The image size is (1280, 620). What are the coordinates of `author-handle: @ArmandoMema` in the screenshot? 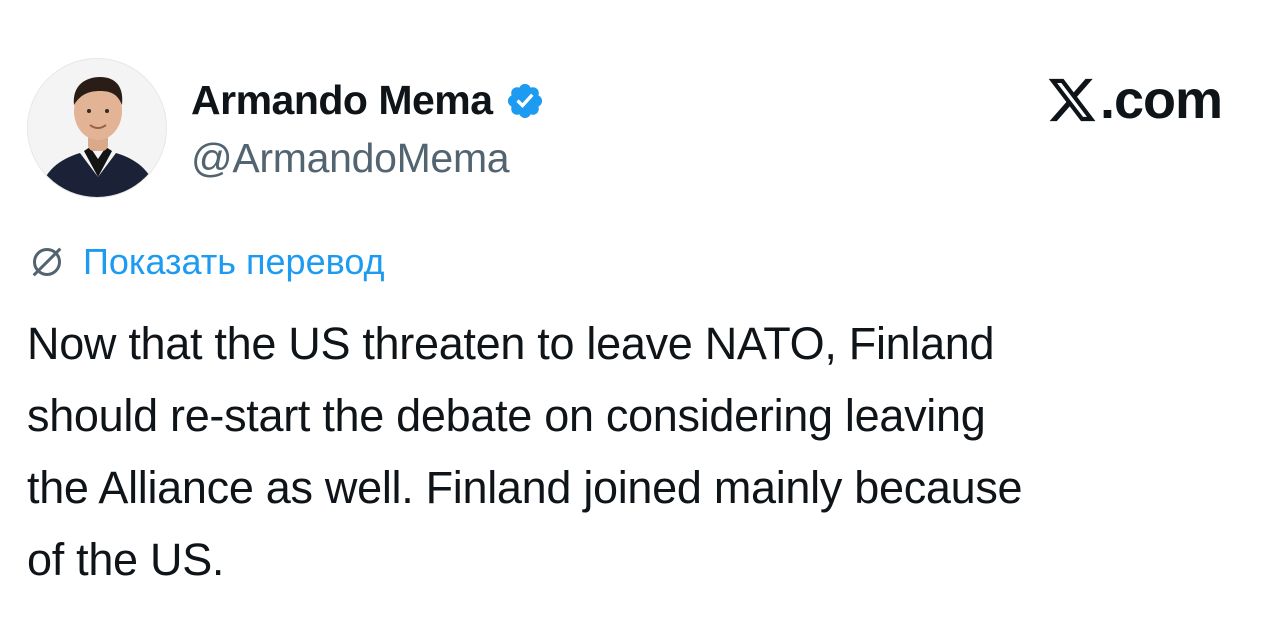 It's located at (350, 158).